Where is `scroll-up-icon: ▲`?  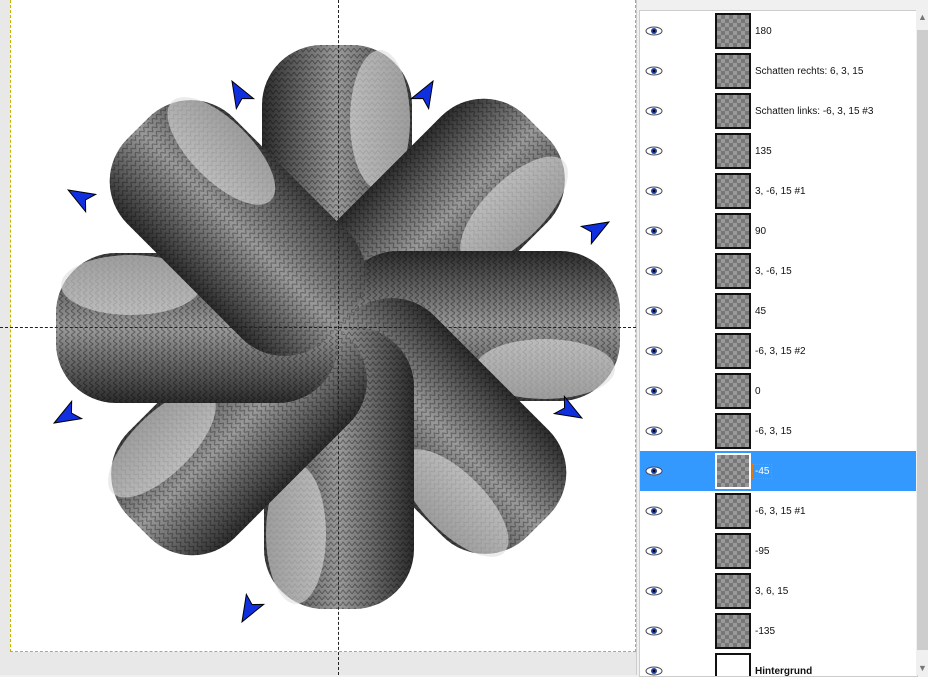 scroll-up-icon: ▲ is located at coordinates (922, 17).